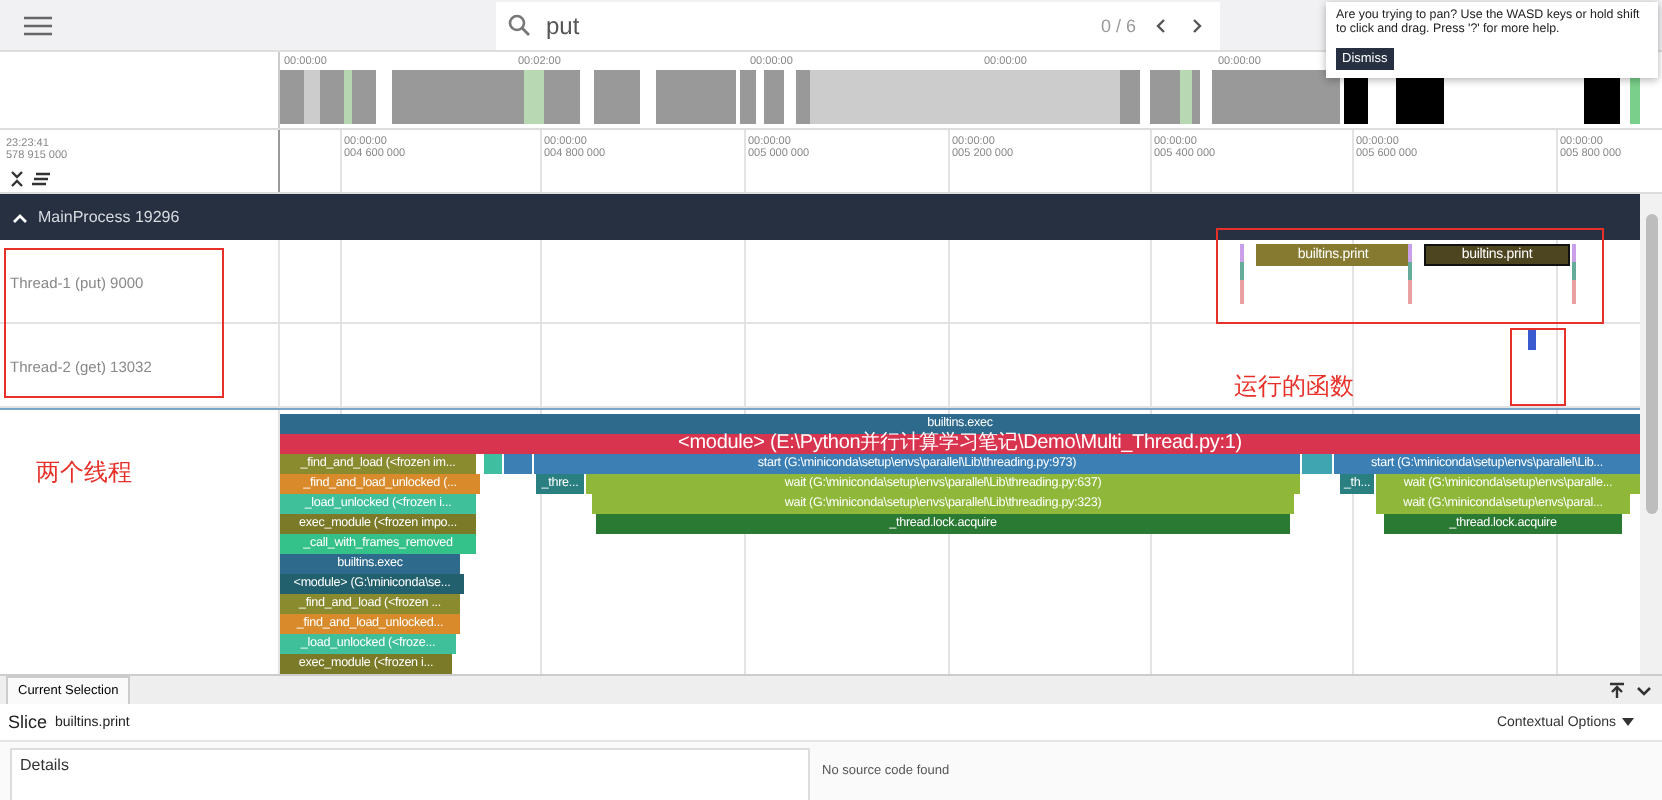  What do you see at coordinates (28, 722) in the screenshot?
I see `selection-type: Slice` at bounding box center [28, 722].